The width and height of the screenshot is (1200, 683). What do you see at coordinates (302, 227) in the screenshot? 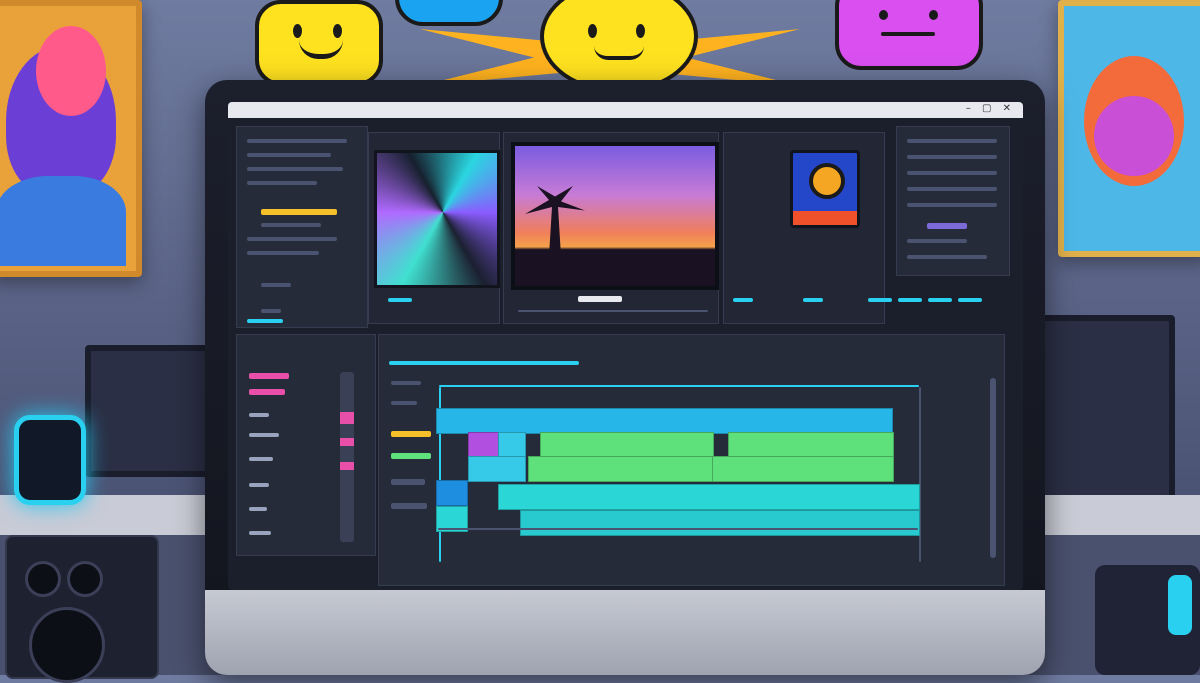
I see `project-panel` at bounding box center [302, 227].